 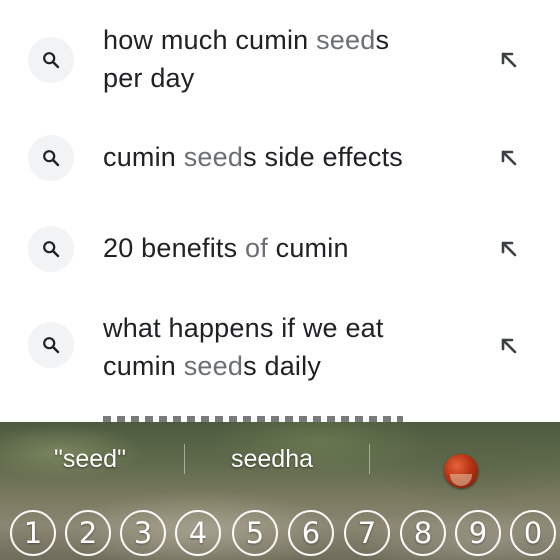 I want to click on completion-text: s daily, so click(x=282, y=366).